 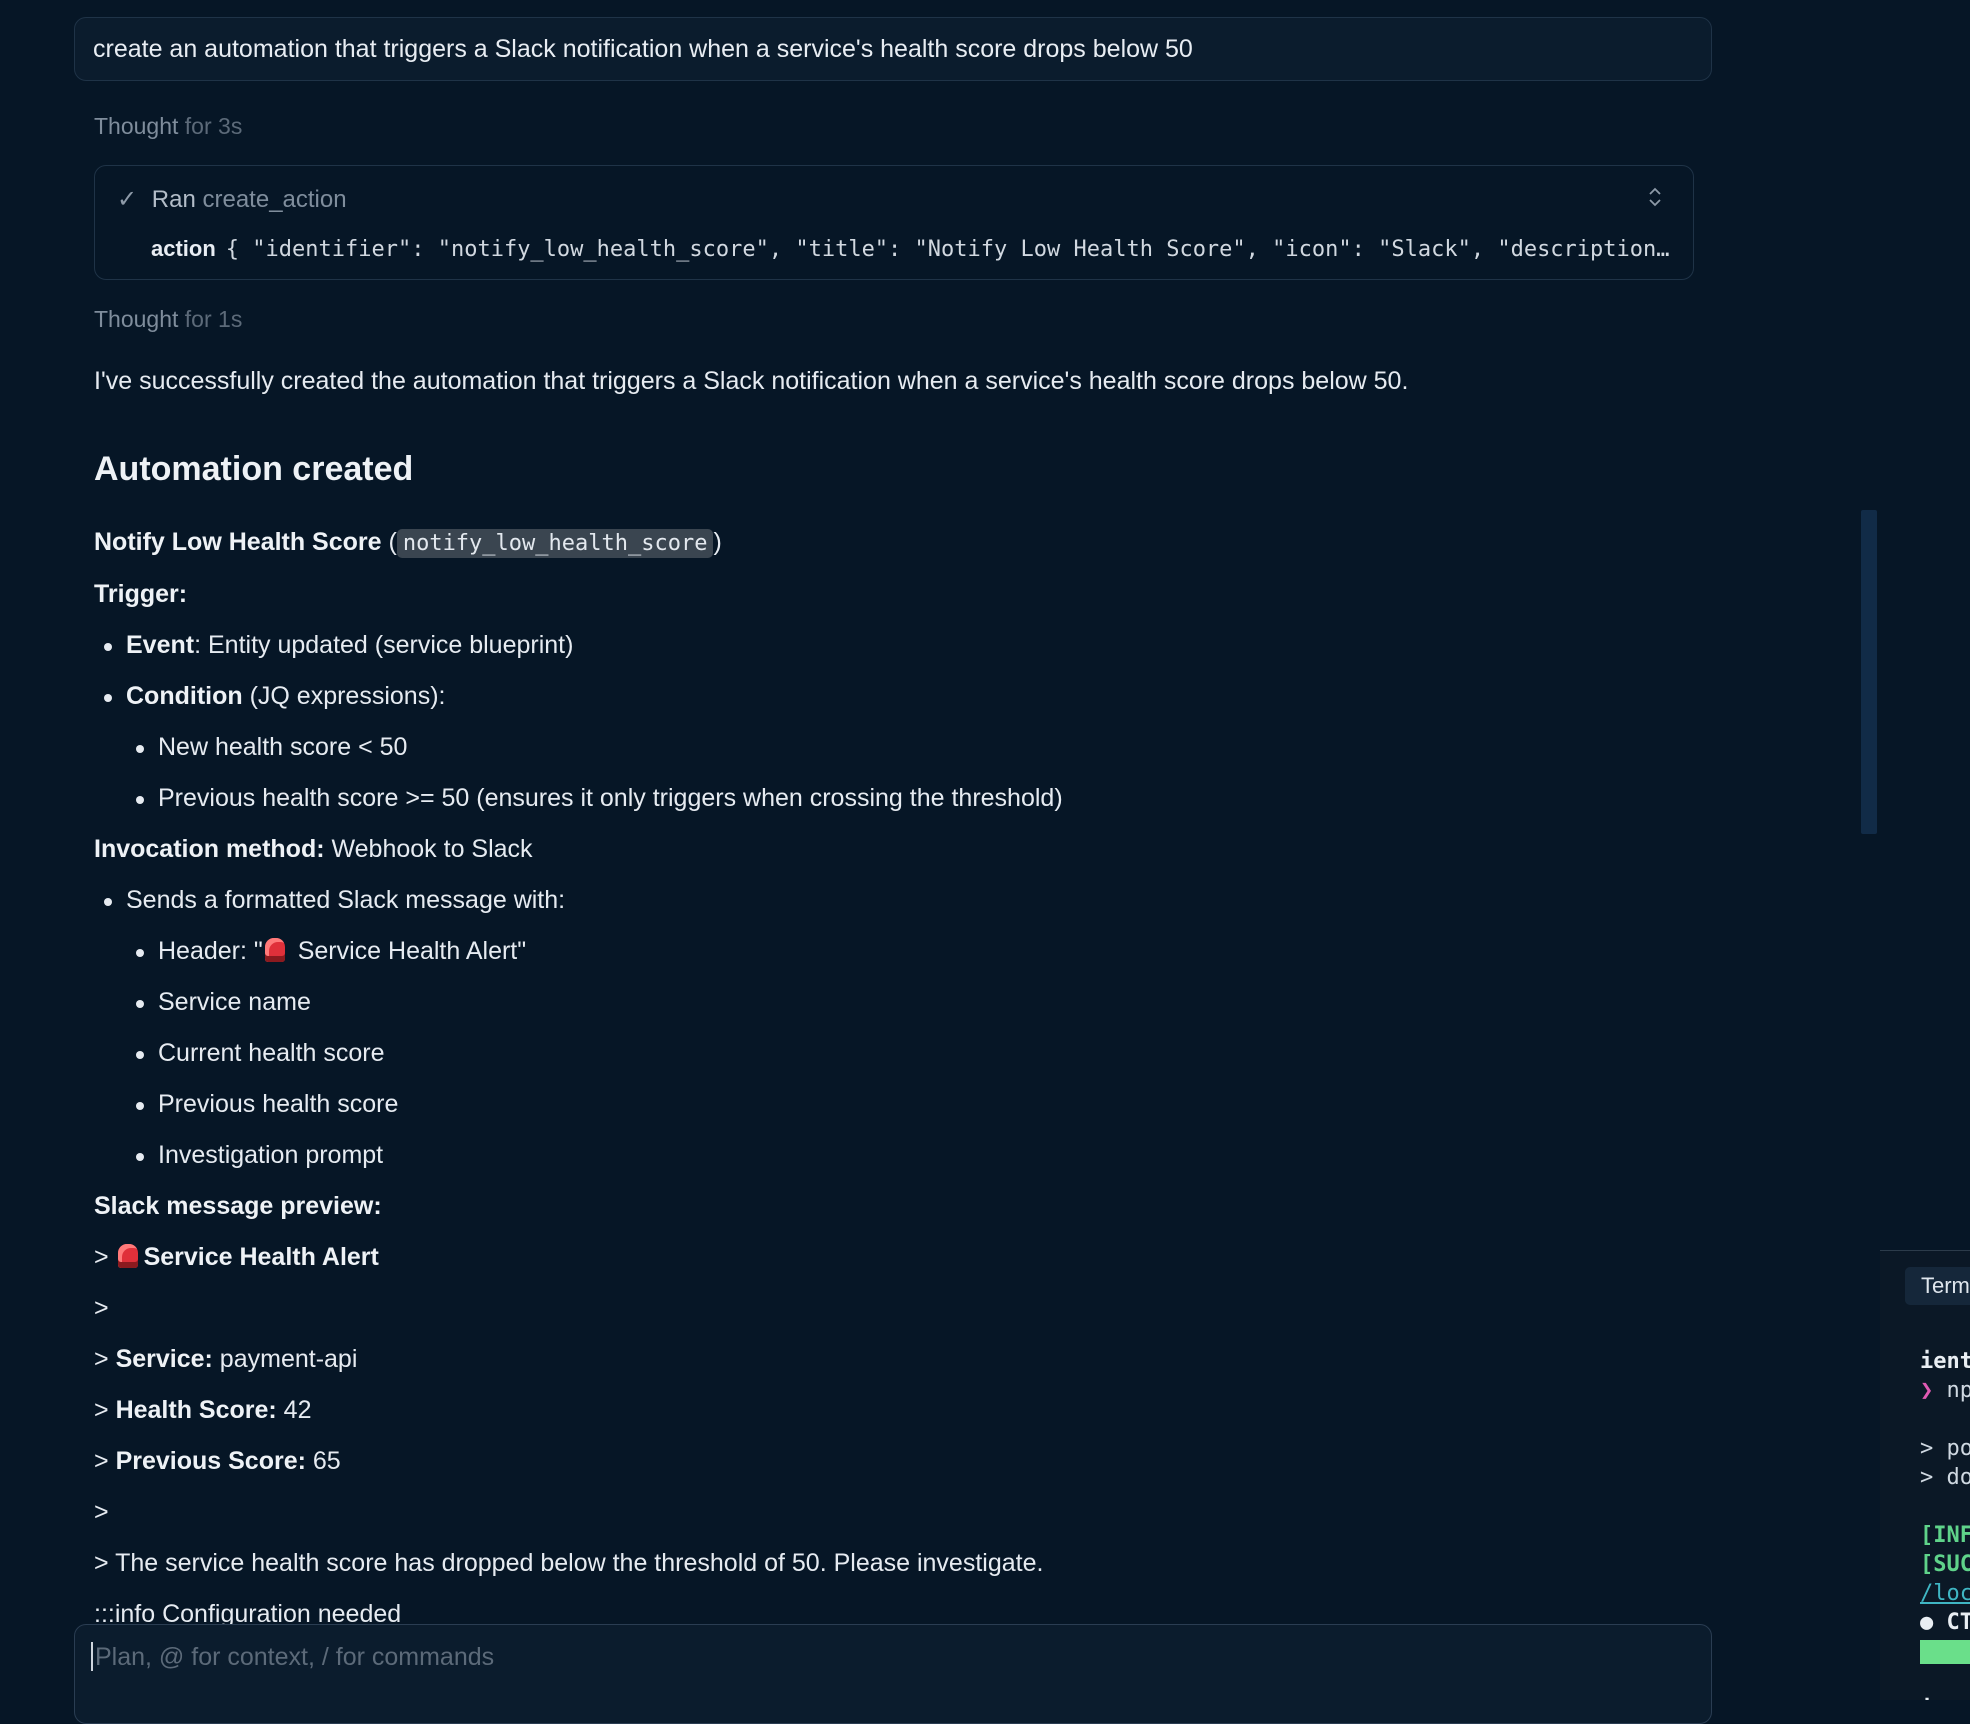 I want to click on condition-value: (JQ expressions):, so click(x=344, y=696).